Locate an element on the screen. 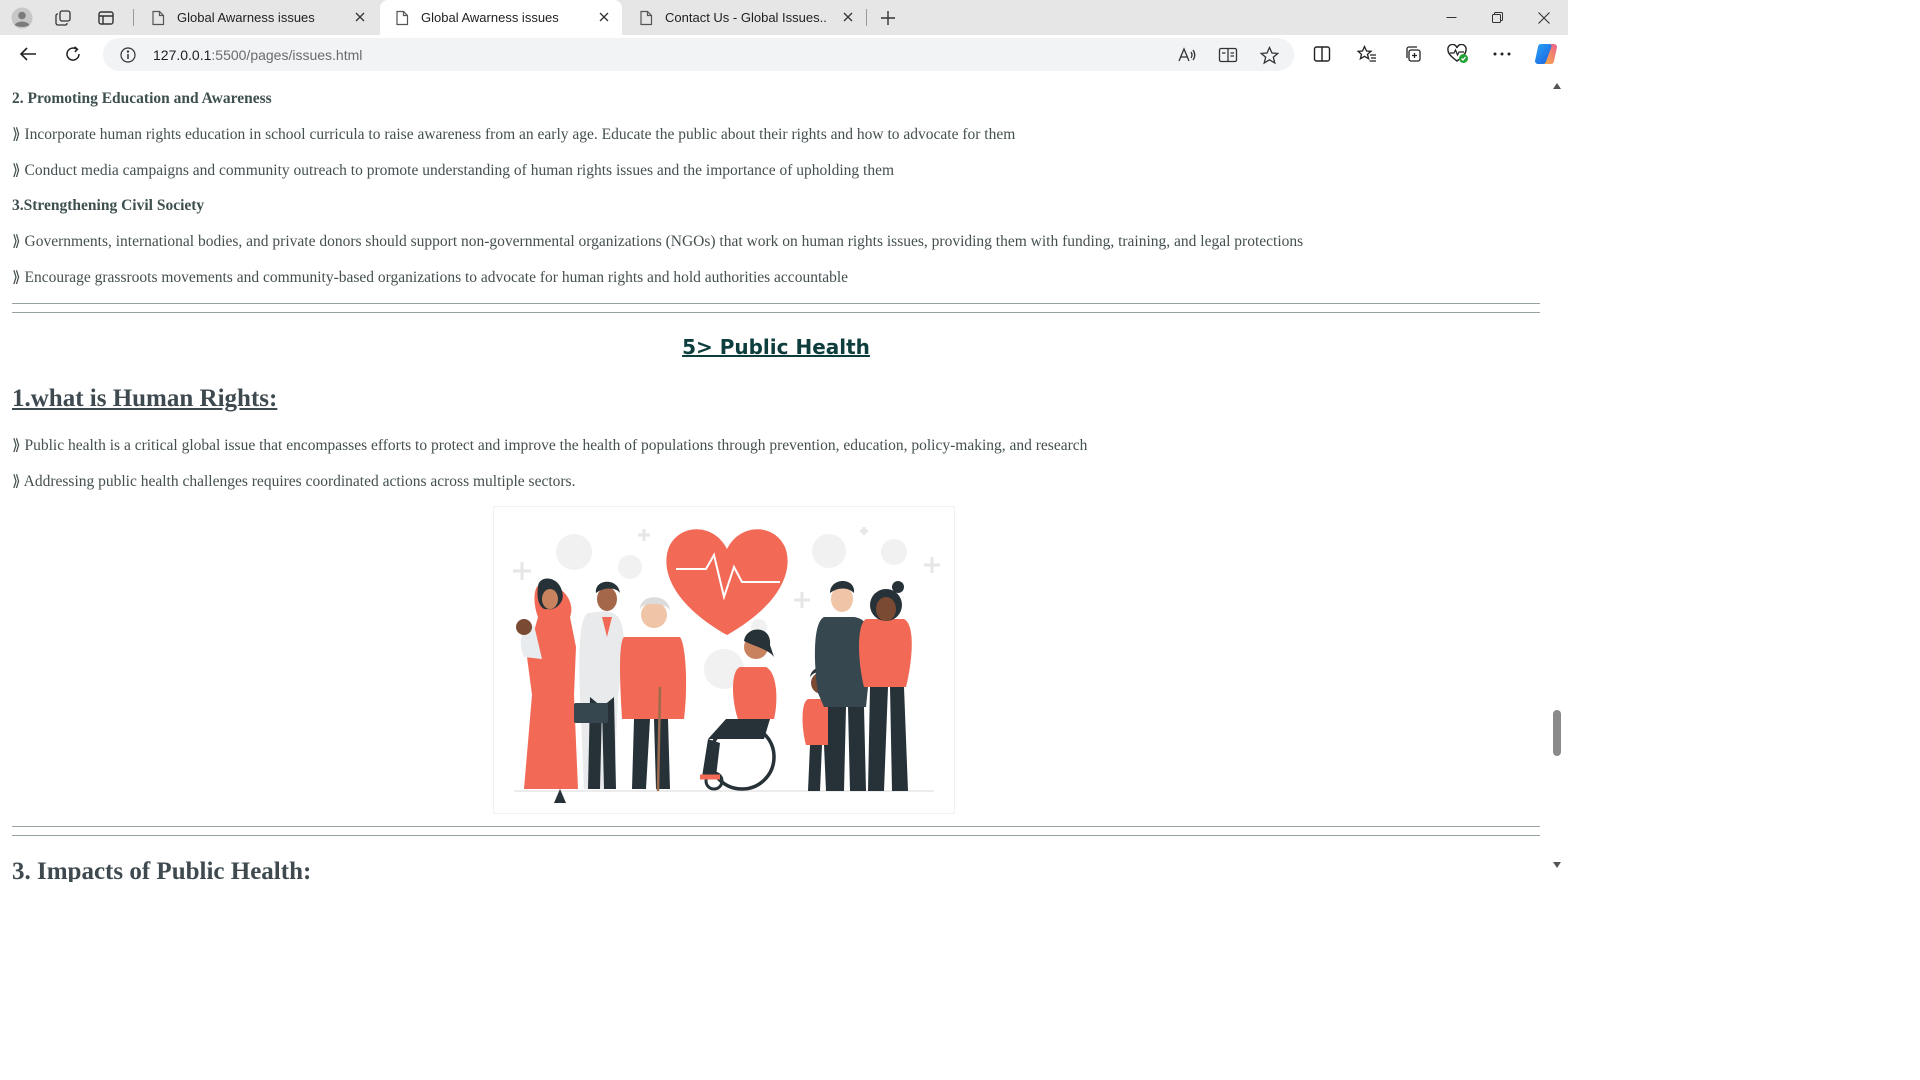  what-is-heading: 1.what is Human Rights: is located at coordinates (145, 398).